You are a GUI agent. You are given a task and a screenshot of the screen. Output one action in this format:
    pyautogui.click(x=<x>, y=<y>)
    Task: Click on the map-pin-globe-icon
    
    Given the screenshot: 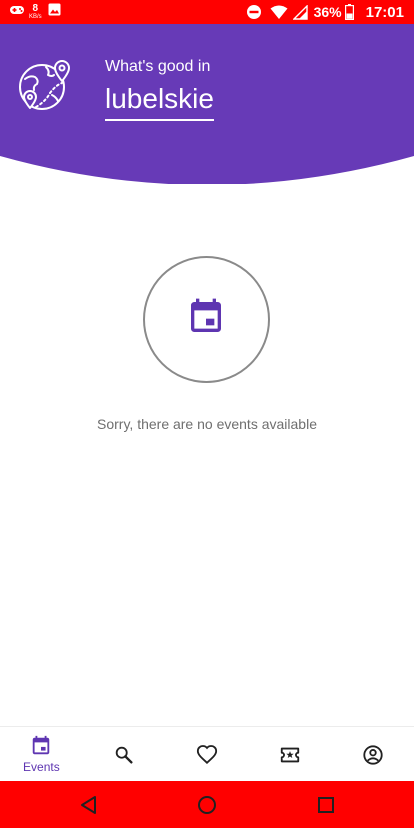 What is the action you would take?
    pyautogui.click(x=45, y=86)
    